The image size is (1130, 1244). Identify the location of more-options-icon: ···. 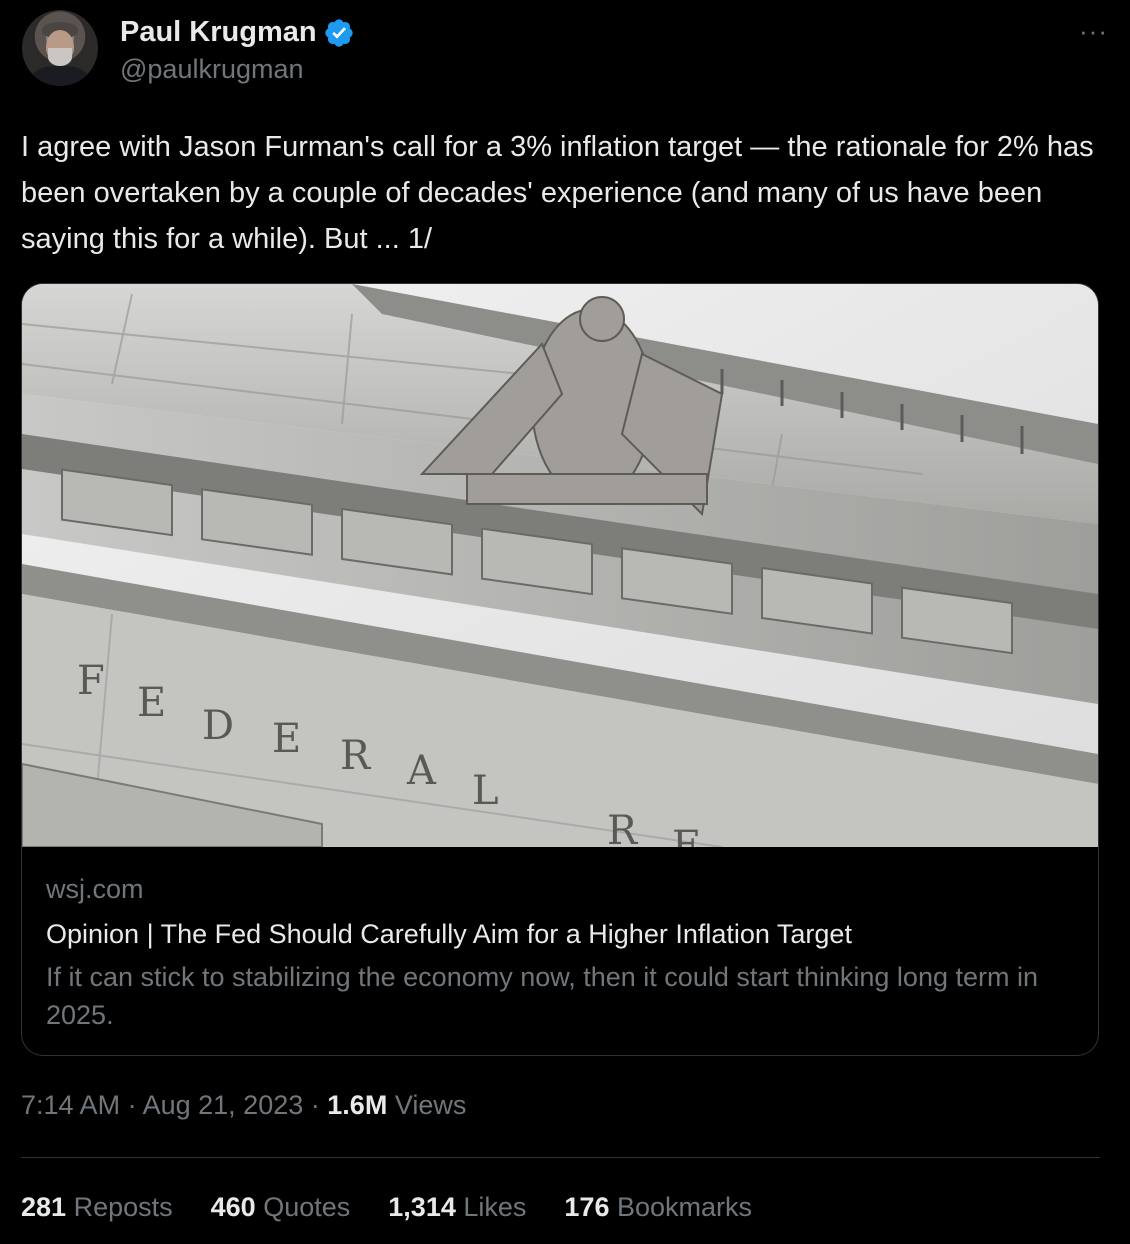
(1093, 31).